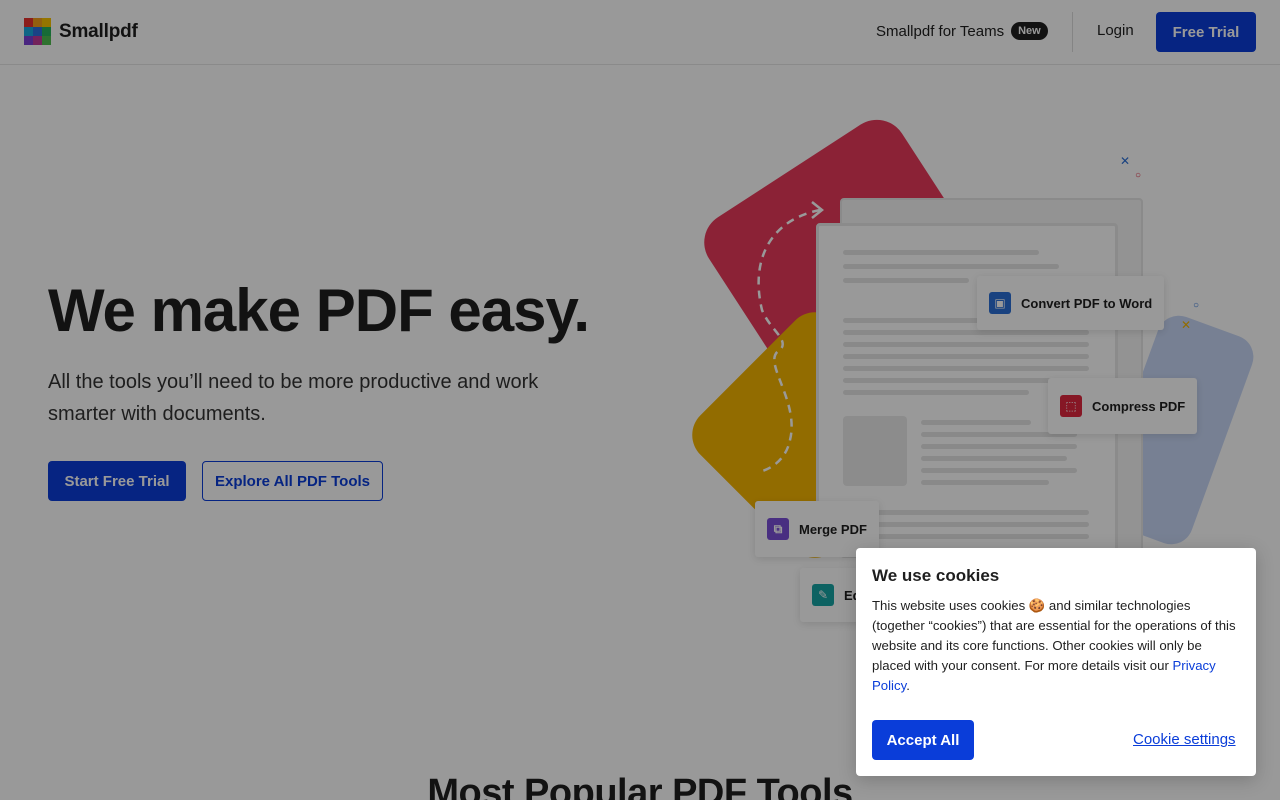  I want to click on accept-all-button: Accept All, so click(923, 740).